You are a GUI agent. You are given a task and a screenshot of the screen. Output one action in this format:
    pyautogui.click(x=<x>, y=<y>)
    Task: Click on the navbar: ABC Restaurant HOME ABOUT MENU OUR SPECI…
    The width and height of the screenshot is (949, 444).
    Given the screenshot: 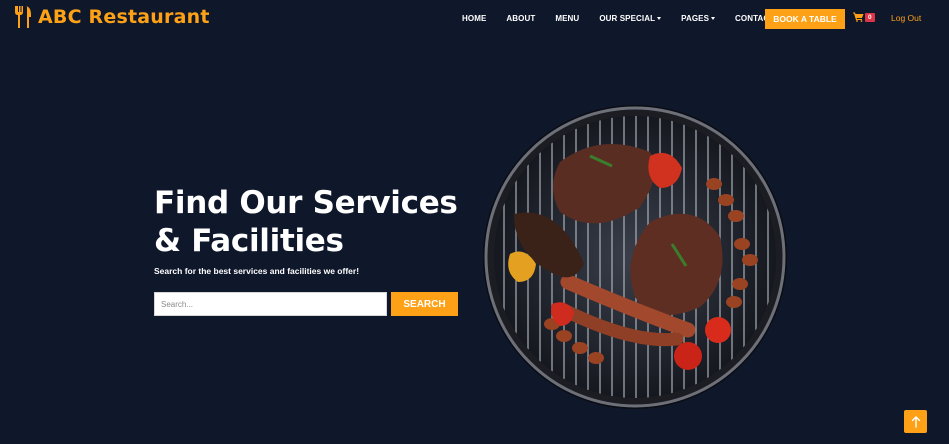 What is the action you would take?
    pyautogui.click(x=474, y=18)
    